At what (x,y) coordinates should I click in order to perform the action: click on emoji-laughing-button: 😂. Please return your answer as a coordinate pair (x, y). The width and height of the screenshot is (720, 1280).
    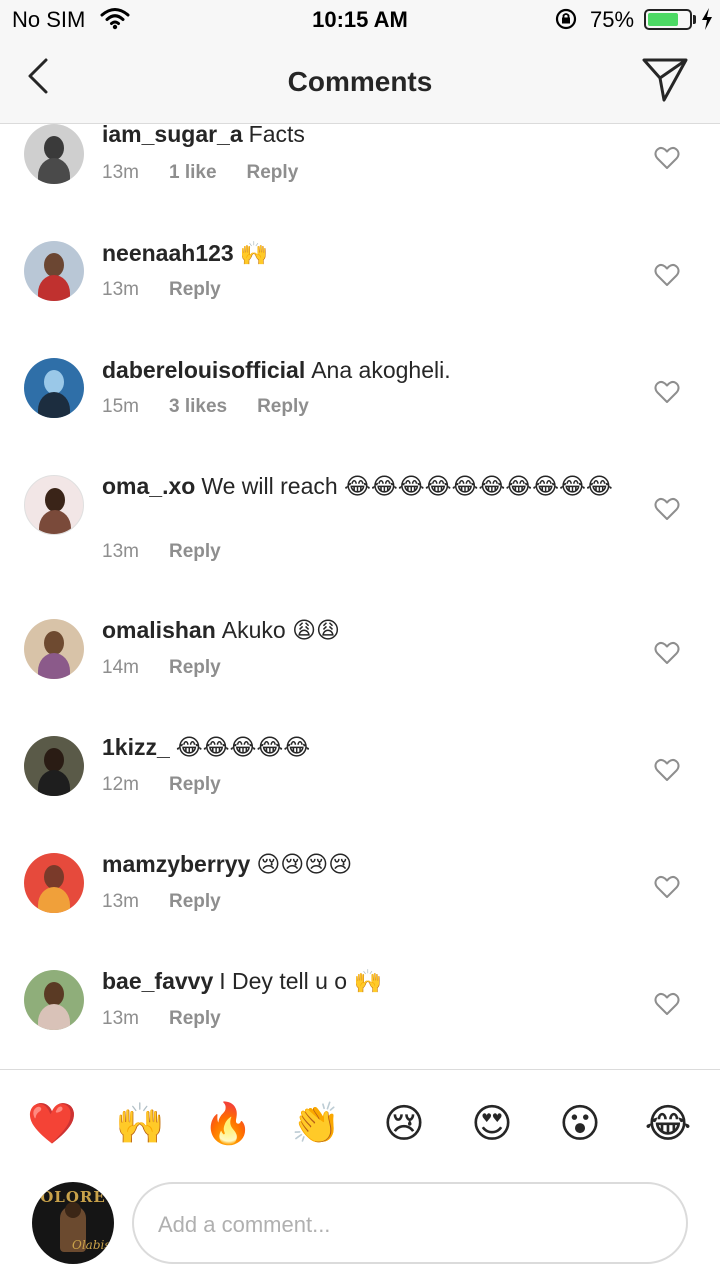
    Looking at the image, I should click on (668, 1124).